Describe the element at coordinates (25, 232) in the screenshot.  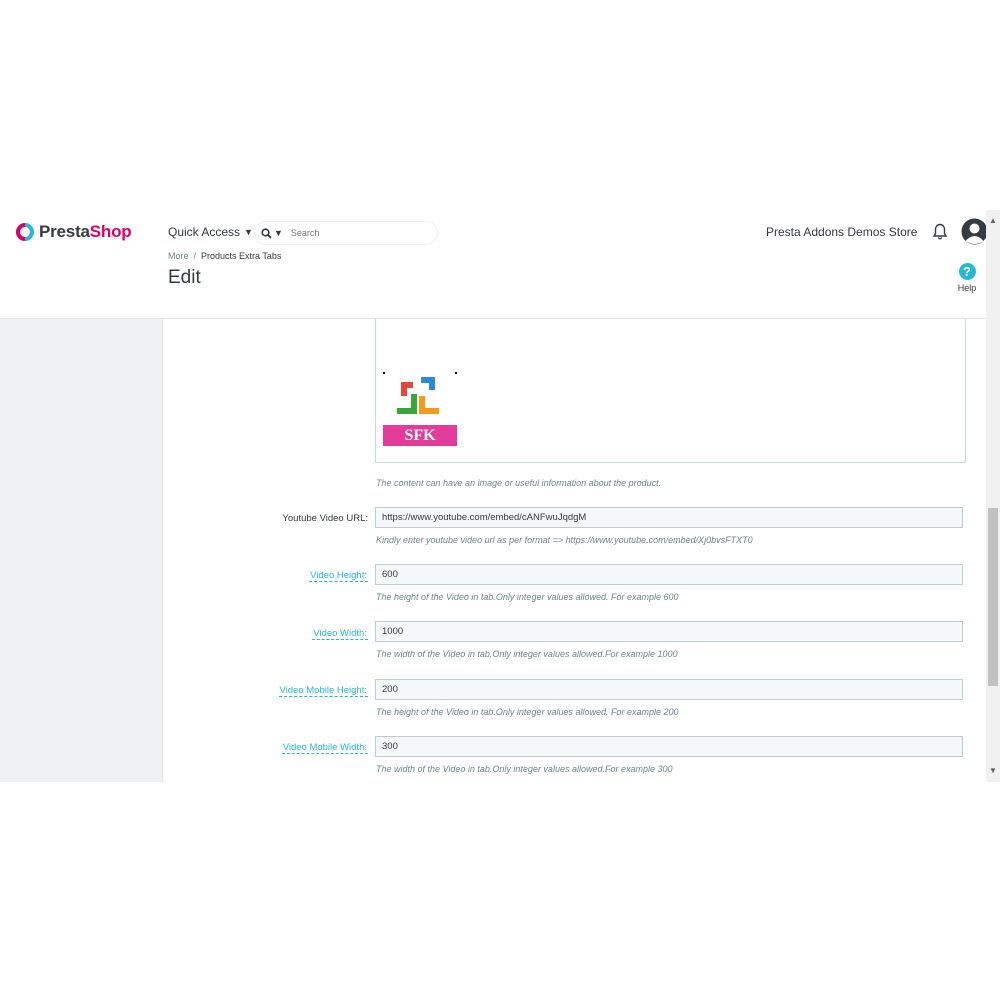
I see `logo-icon` at that location.